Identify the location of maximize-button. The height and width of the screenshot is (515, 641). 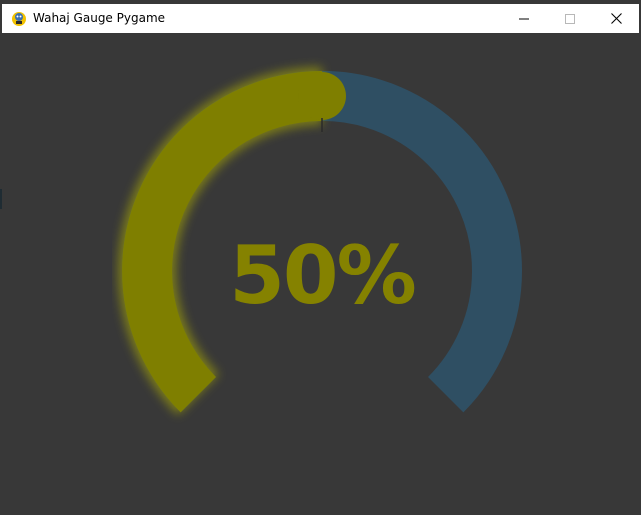
(570, 18).